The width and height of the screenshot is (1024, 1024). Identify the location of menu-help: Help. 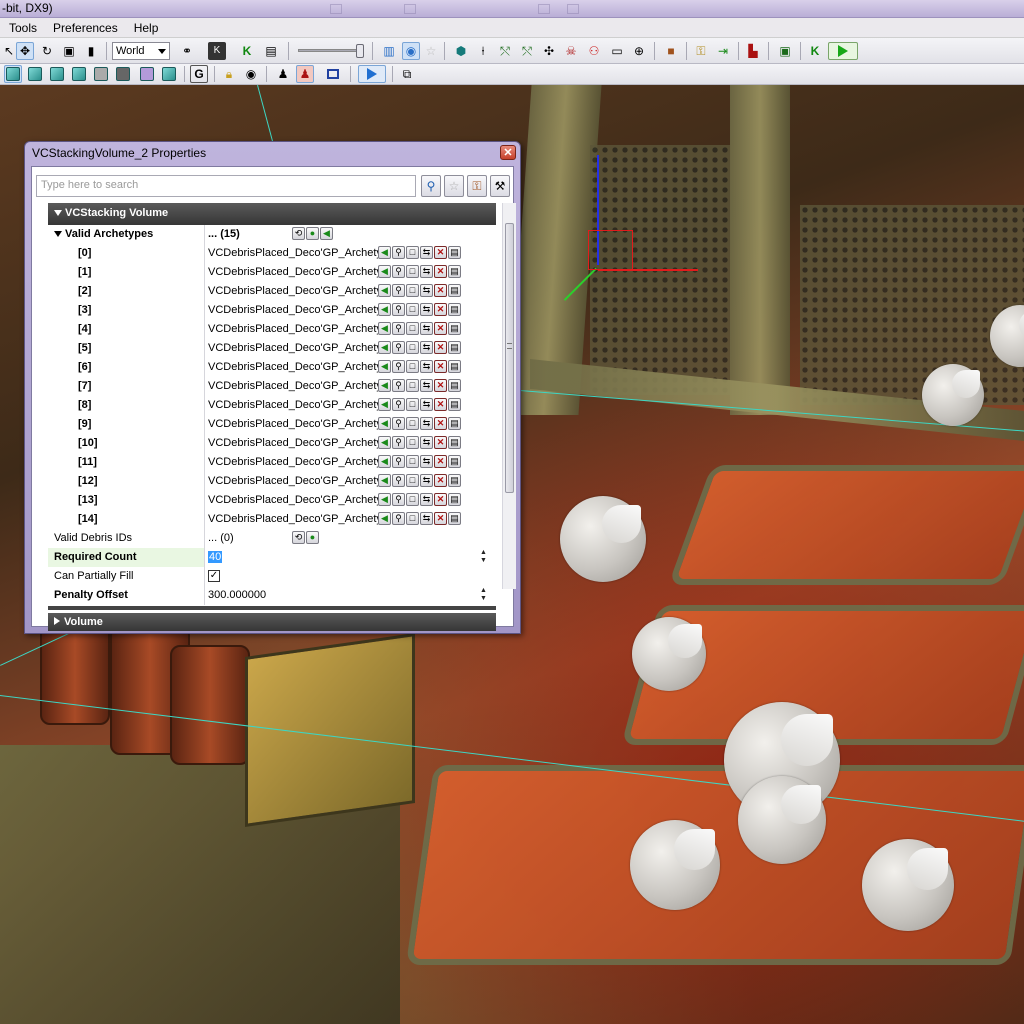
(145, 26).